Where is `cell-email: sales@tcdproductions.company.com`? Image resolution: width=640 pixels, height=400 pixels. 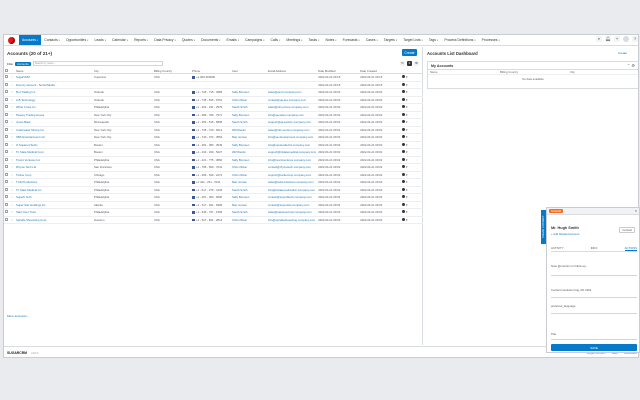
cell-email: sales@tcdproductions.company.com is located at coordinates (292, 182).